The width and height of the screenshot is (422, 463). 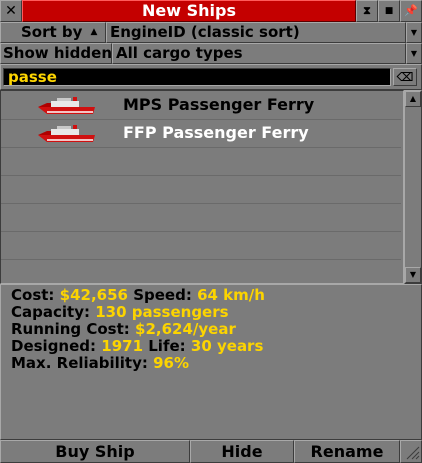 What do you see at coordinates (94, 32) in the screenshot?
I see `sort-ascending-icon: ▲` at bounding box center [94, 32].